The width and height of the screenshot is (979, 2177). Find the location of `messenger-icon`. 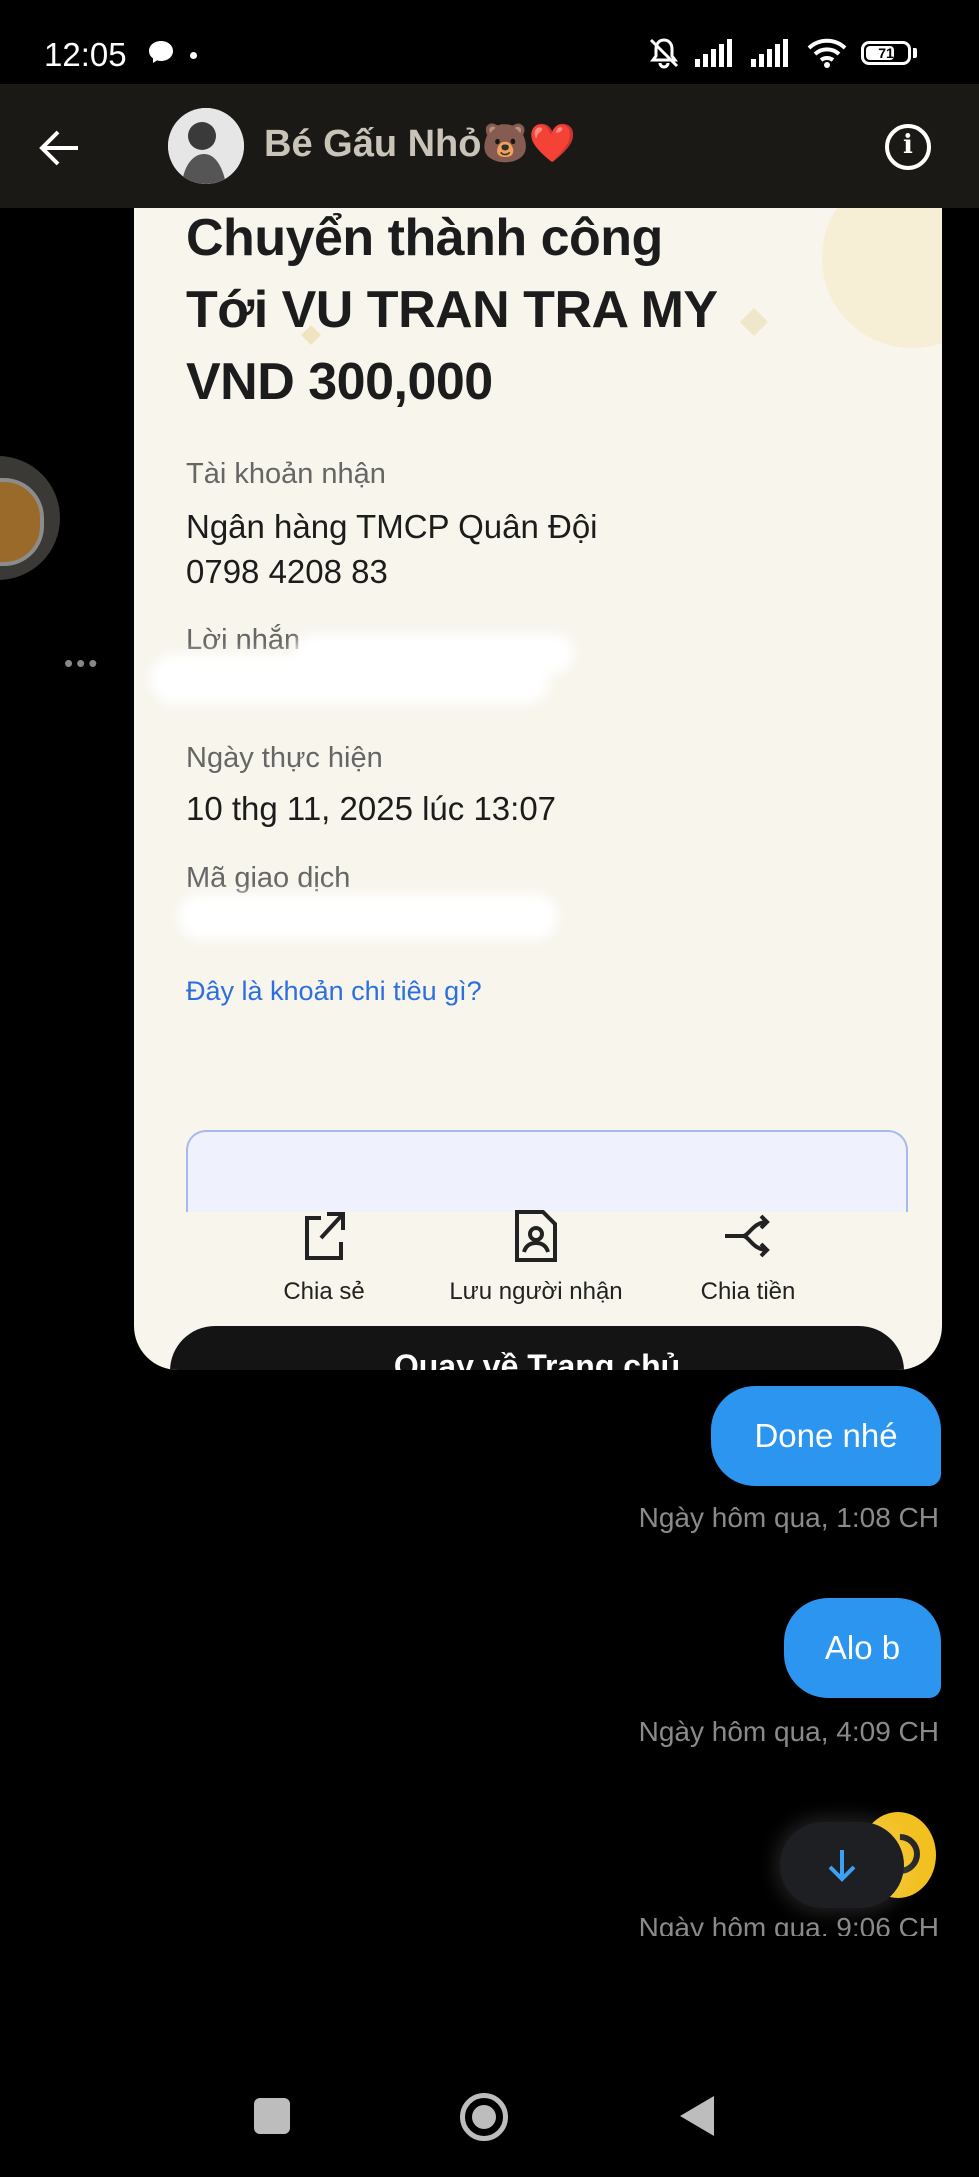

messenger-icon is located at coordinates (161, 52).